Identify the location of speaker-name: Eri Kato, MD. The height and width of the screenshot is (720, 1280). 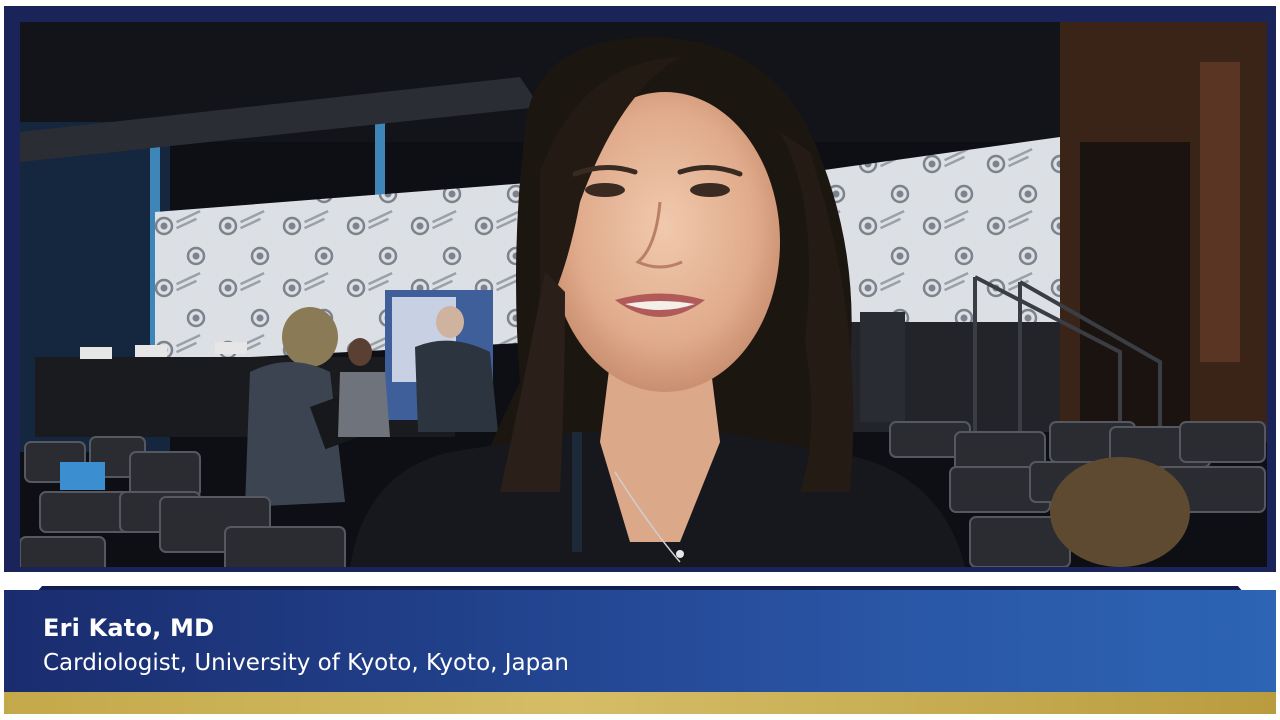
(129, 628).